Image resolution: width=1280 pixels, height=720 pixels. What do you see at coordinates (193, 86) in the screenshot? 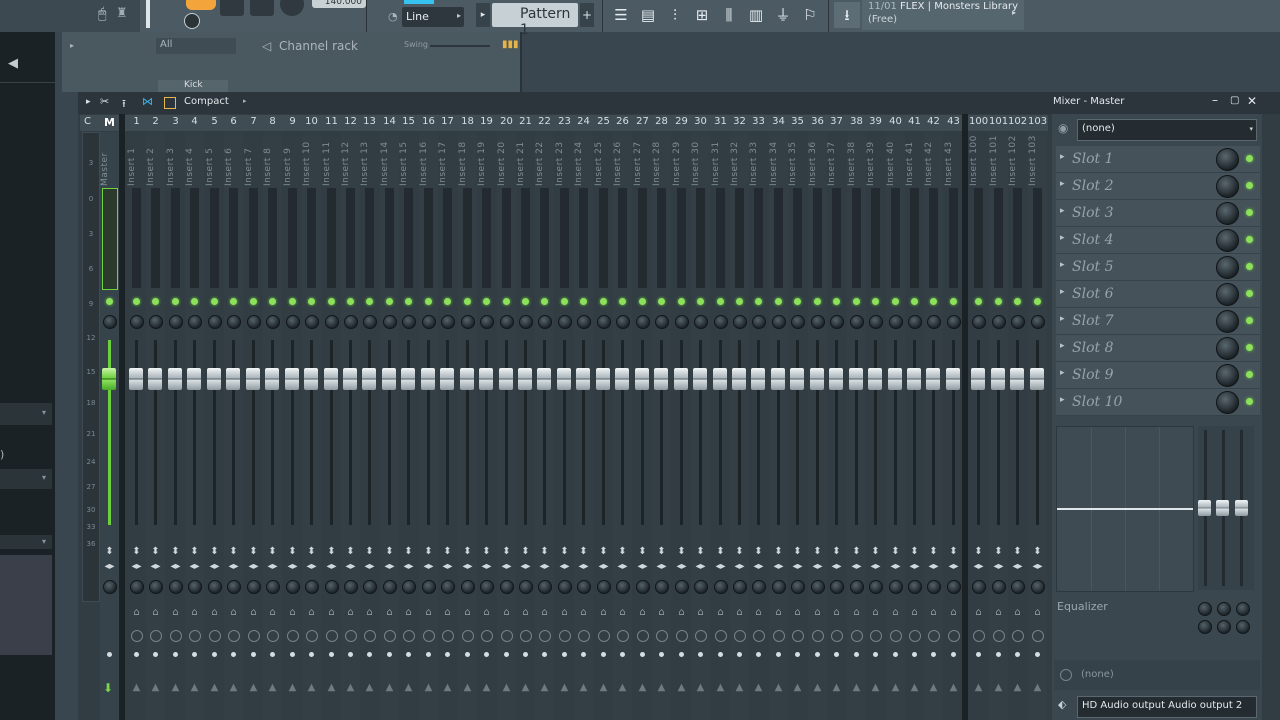
I see `channel-name: Kick` at bounding box center [193, 86].